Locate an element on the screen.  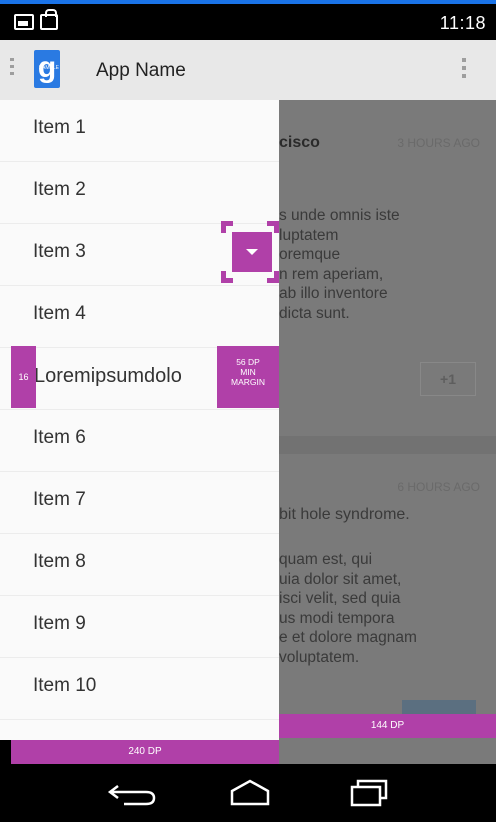
plus-one-button: +1 is located at coordinates (448, 379).